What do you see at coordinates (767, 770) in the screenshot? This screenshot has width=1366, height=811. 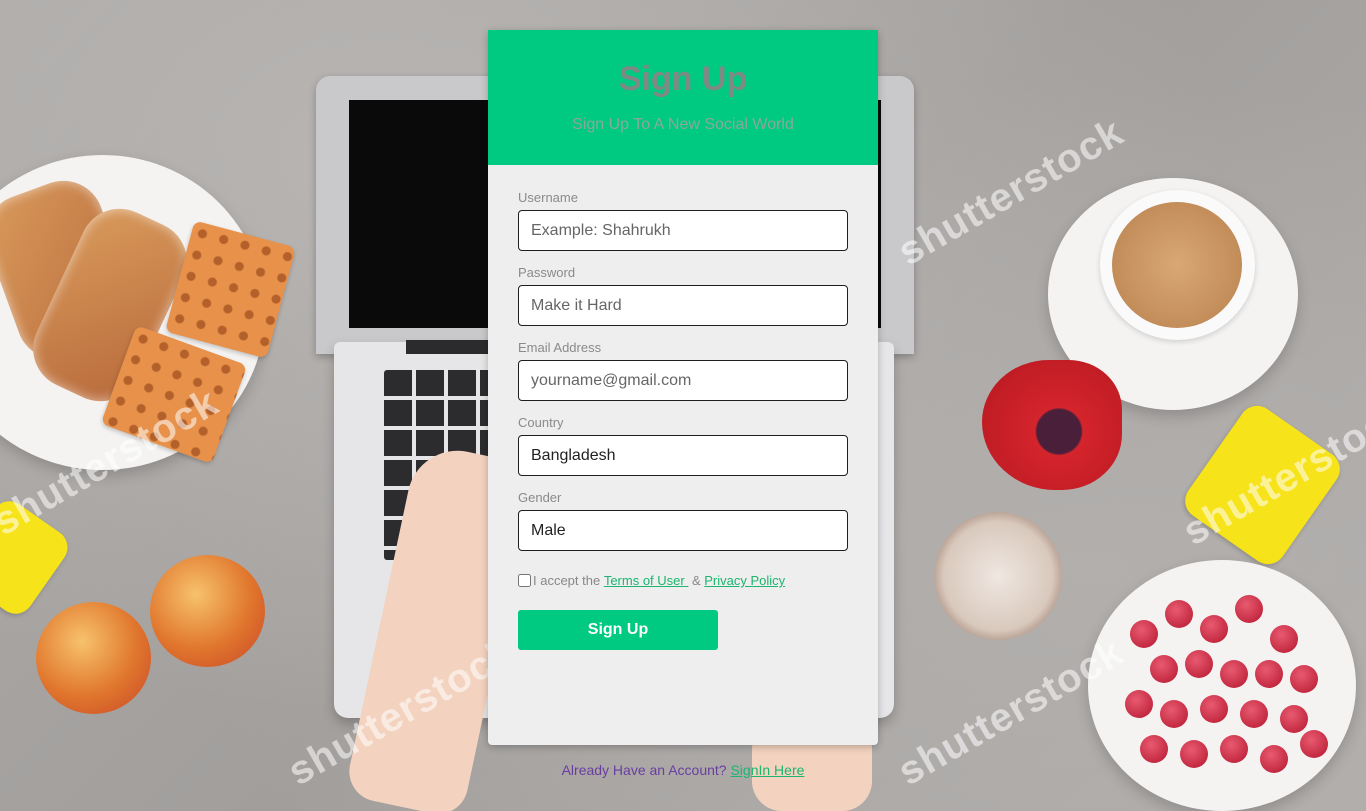 I see `signin-link: SignIn Here` at bounding box center [767, 770].